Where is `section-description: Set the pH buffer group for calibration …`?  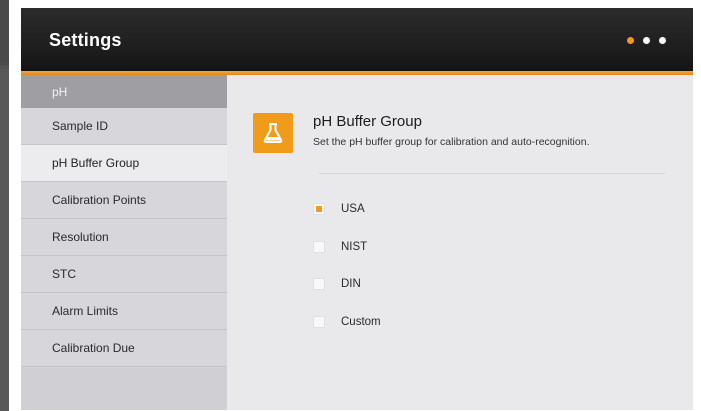 section-description: Set the pH buffer group for calibration … is located at coordinates (451, 142).